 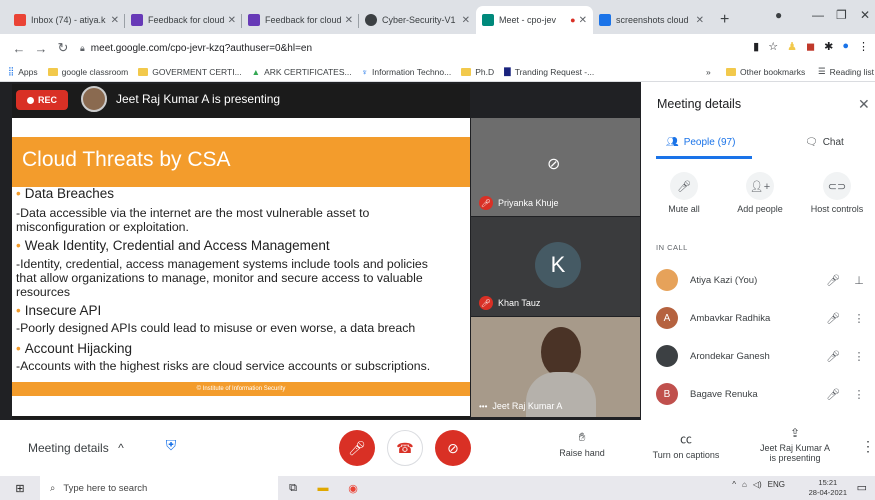 I want to click on button-label: Raise hand, so click(x=582, y=453).